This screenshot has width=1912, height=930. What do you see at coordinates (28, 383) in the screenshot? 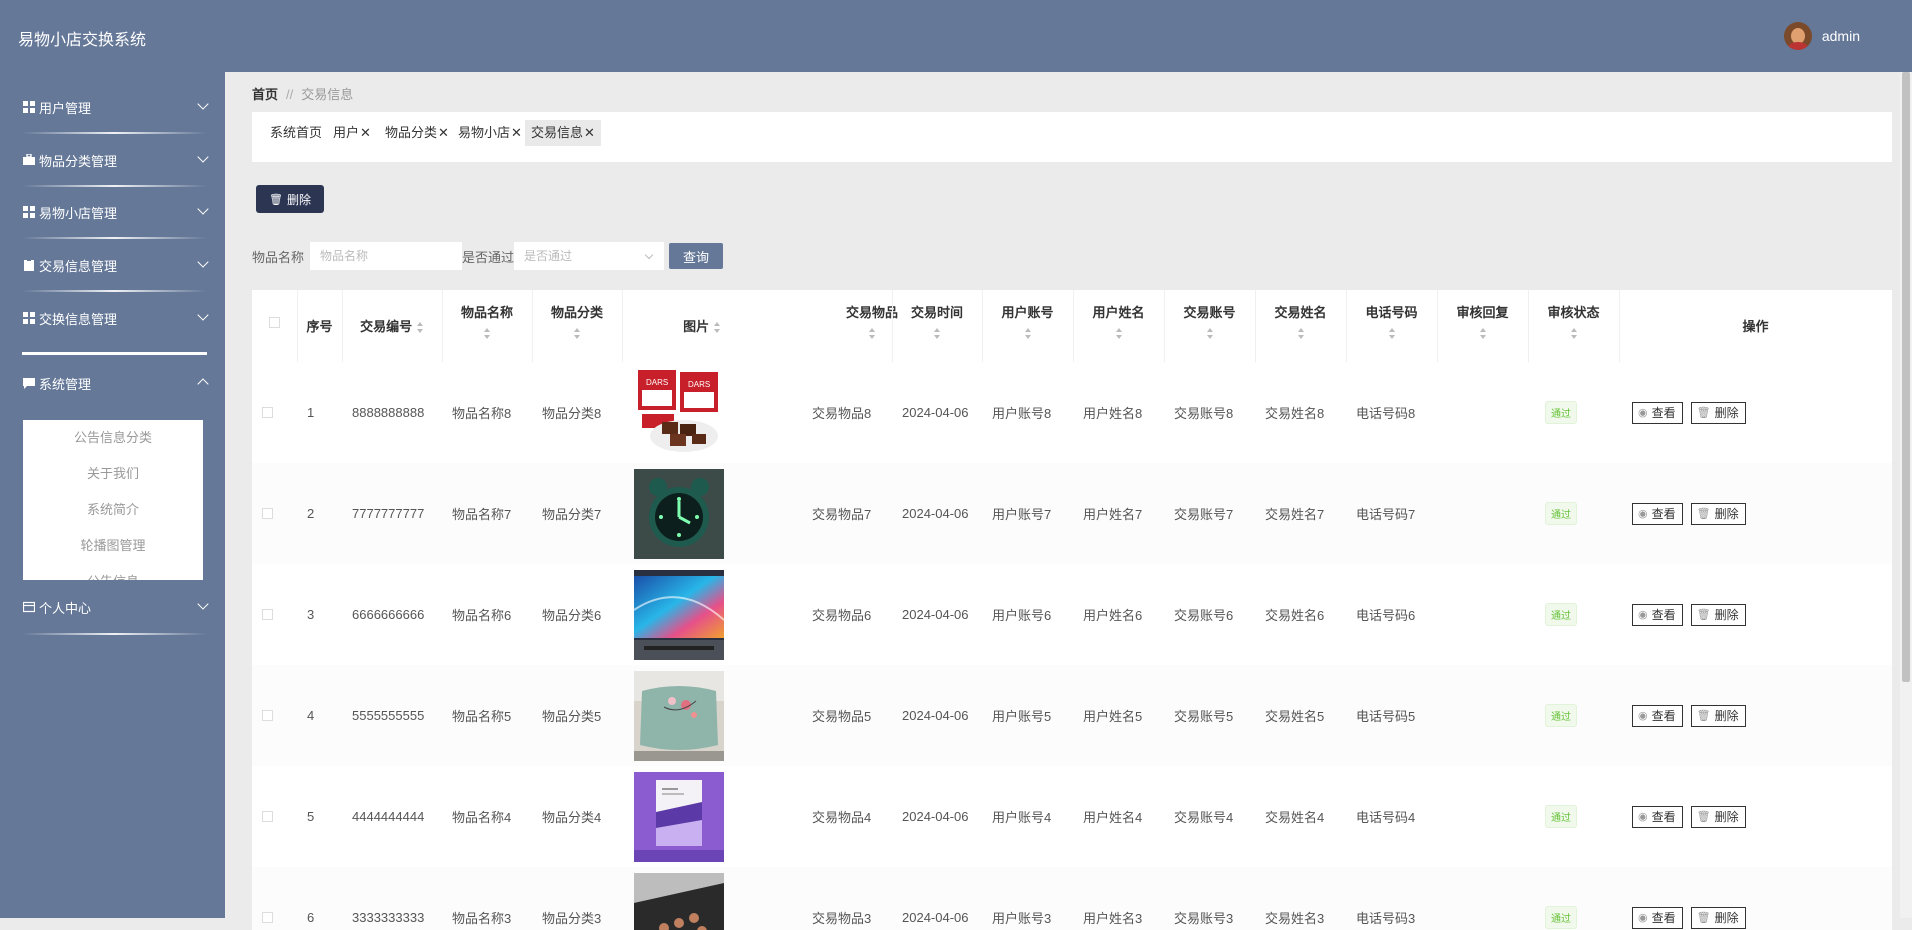
I see `message-icon` at bounding box center [28, 383].